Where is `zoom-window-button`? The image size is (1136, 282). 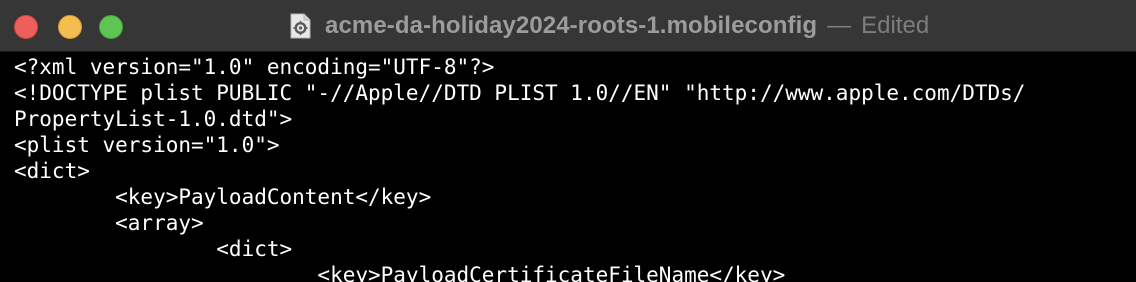
zoom-window-button is located at coordinates (111, 27).